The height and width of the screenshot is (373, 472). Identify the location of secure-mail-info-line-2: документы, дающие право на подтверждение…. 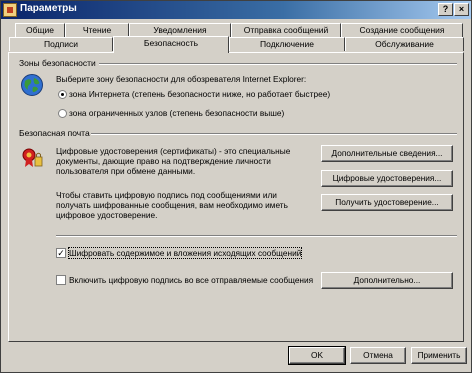
(163, 161).